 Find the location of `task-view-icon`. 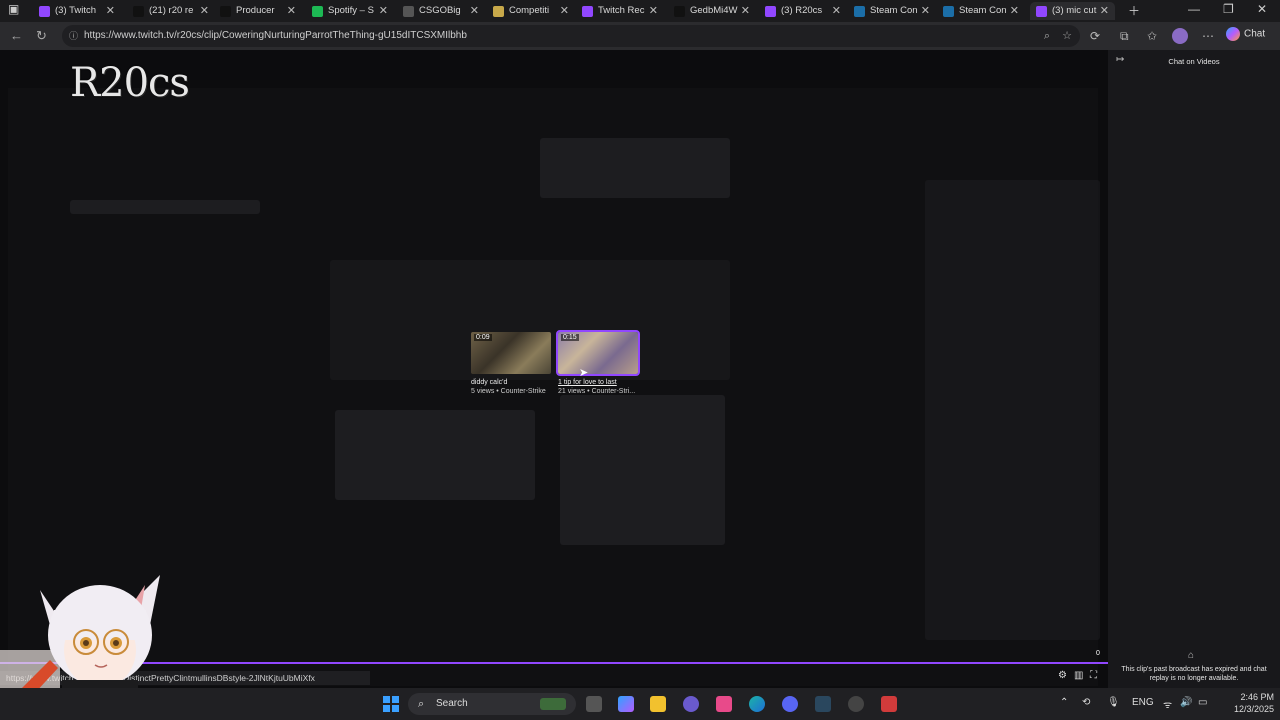

task-view-icon is located at coordinates (594, 704).